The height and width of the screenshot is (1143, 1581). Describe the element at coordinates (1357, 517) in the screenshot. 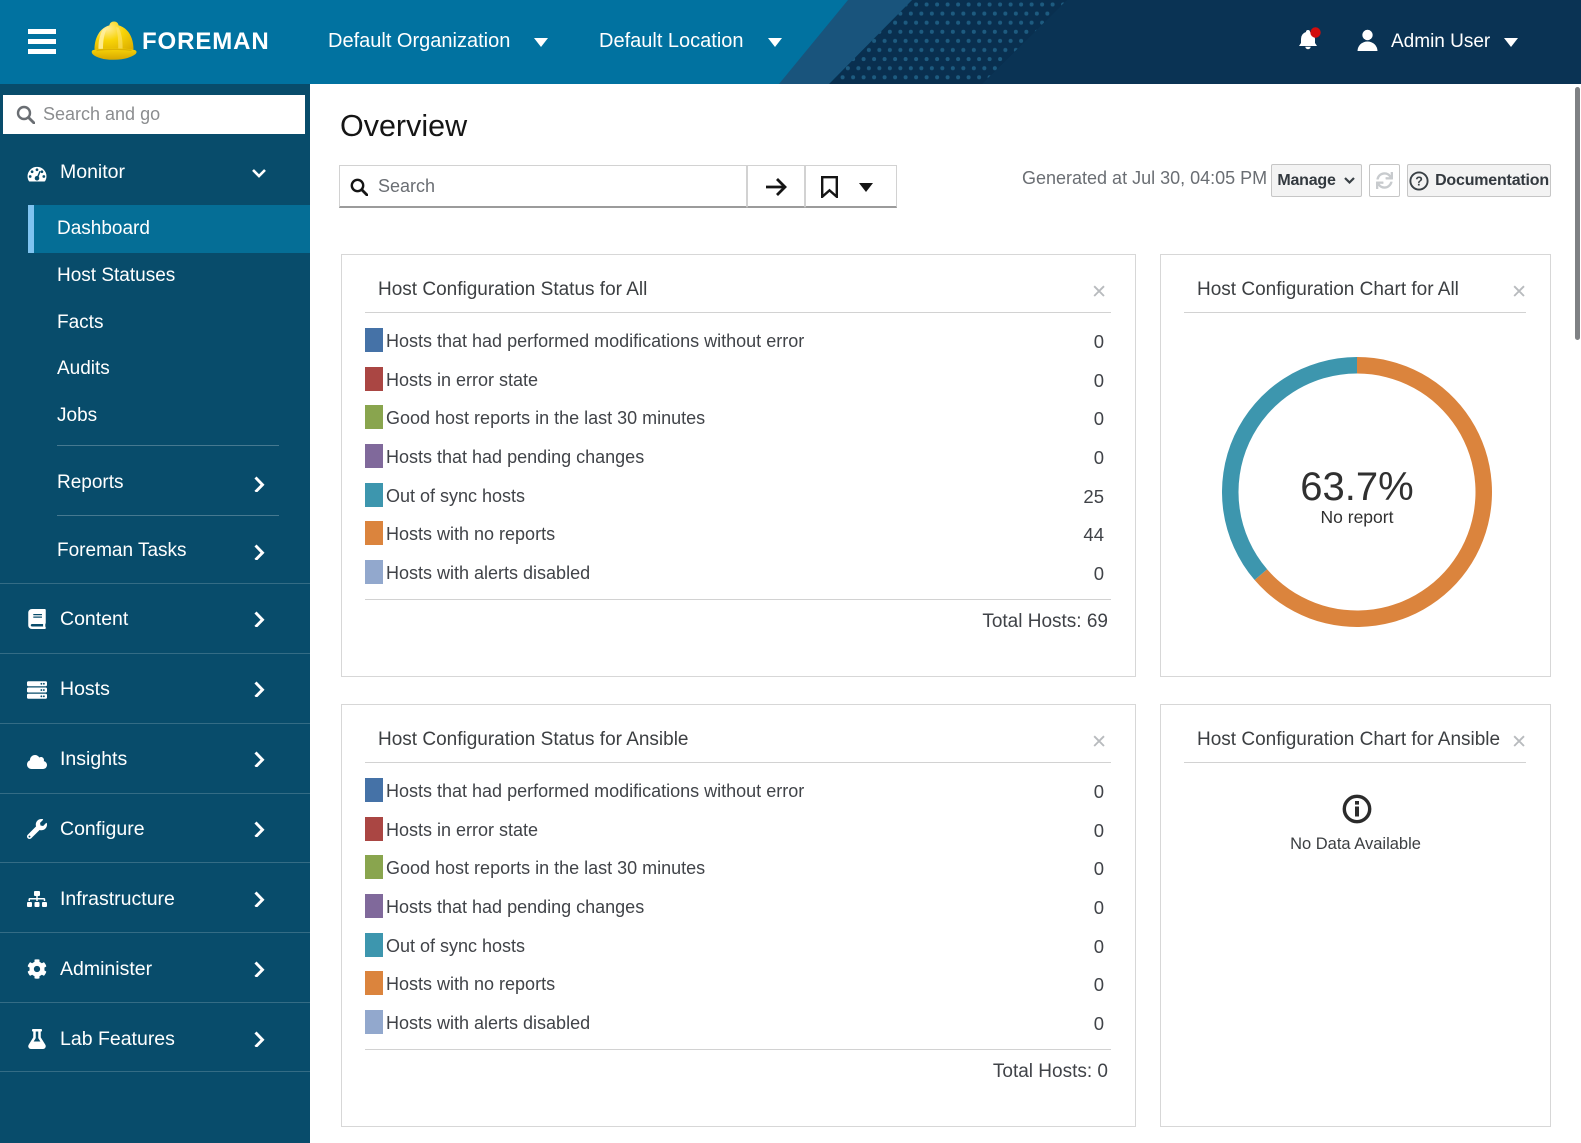

I see `svg-text: No report` at that location.